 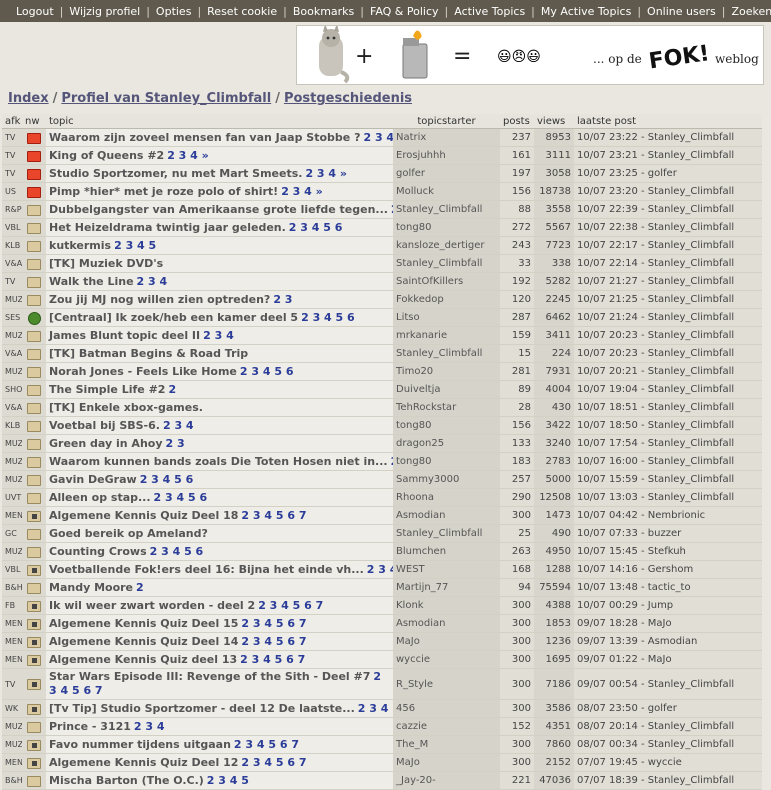 I want to click on last-post: 10/07 15:45 - Stefkuh, so click(x=668, y=551).